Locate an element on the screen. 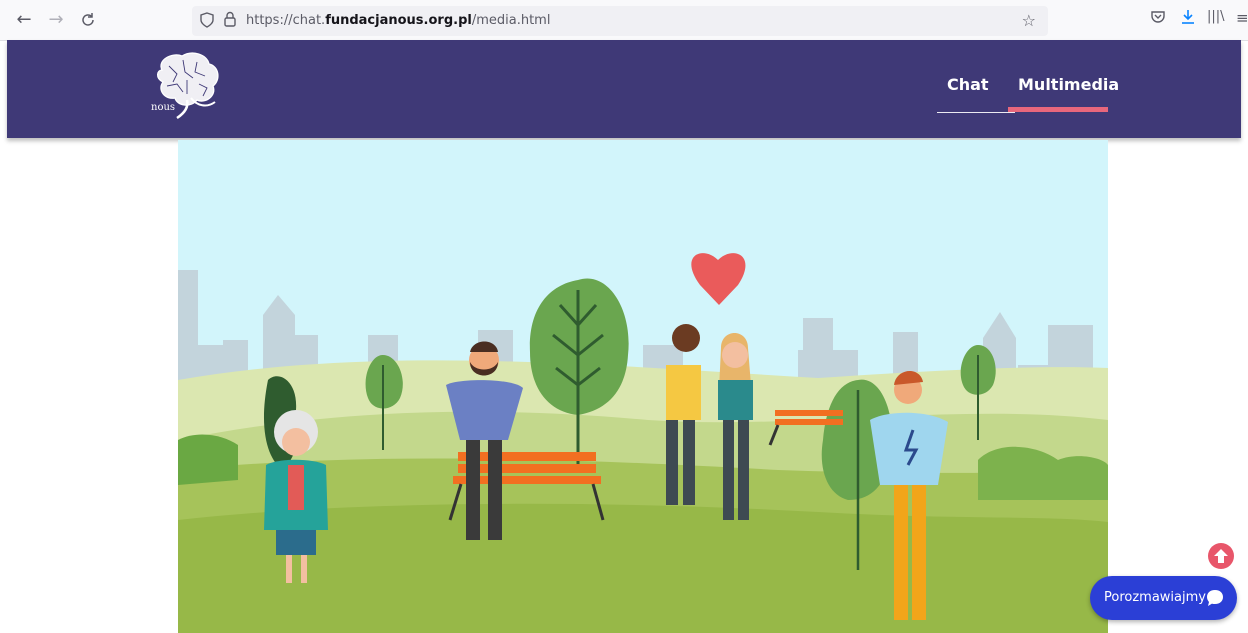 This screenshot has height=633, width=1248. nav-multimedia-link: Multimedia is located at coordinates (1068, 84).